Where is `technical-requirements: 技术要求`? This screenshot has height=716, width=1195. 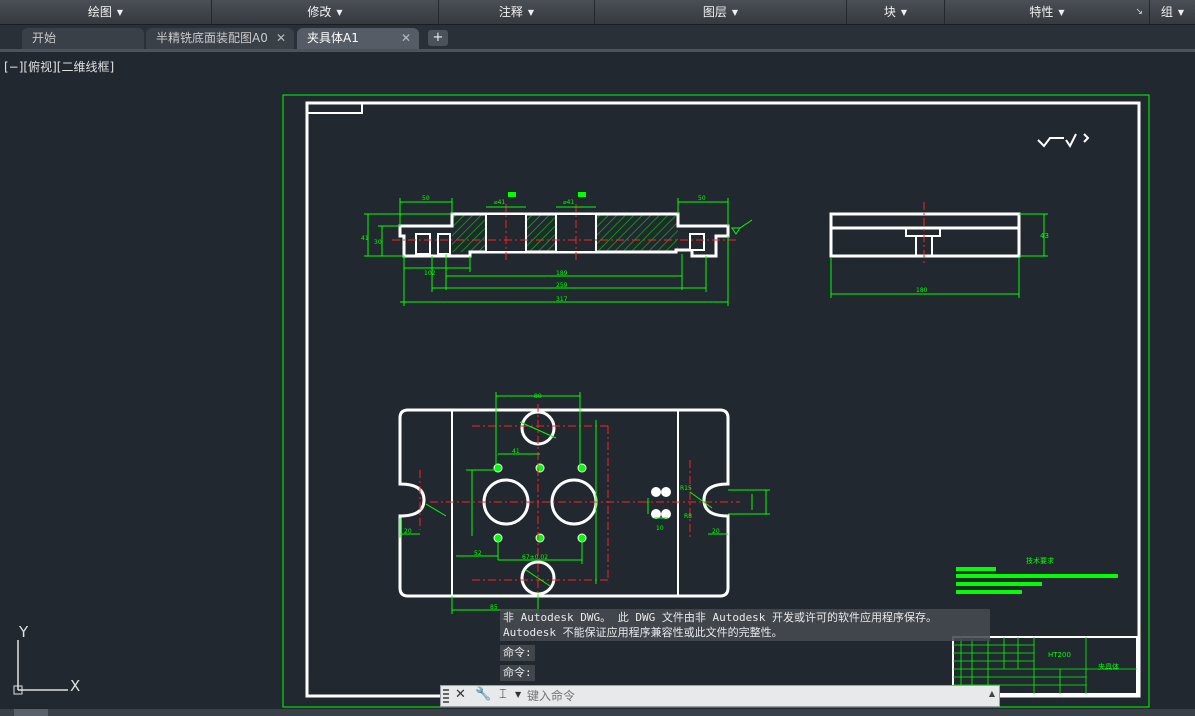
technical-requirements: 技术要求 is located at coordinates (1037, 575).